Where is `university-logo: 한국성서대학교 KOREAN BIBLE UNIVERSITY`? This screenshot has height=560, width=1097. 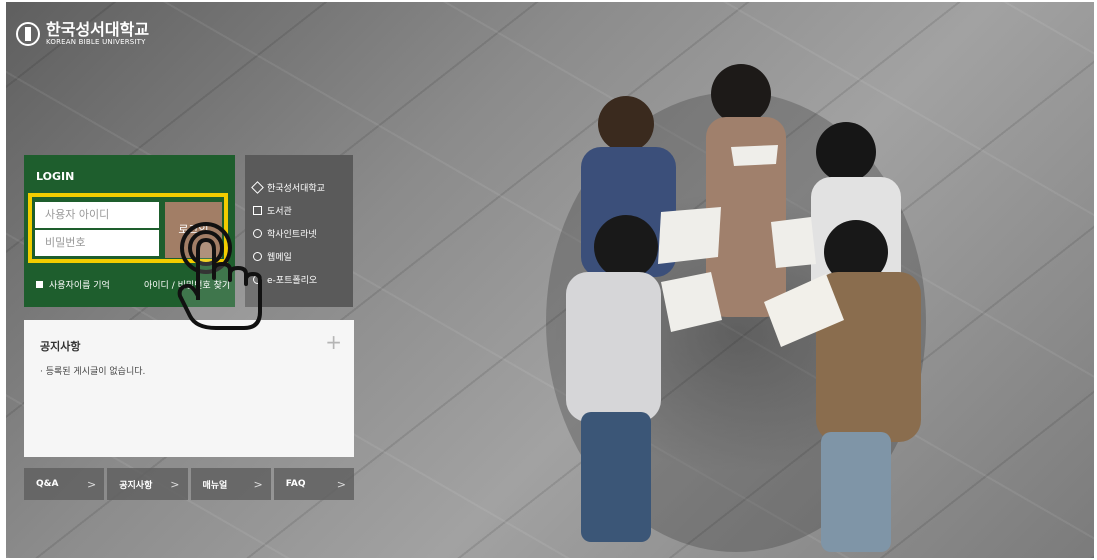
university-logo: 한국성서대학교 KOREAN BIBLE UNIVERSITY is located at coordinates (82, 34).